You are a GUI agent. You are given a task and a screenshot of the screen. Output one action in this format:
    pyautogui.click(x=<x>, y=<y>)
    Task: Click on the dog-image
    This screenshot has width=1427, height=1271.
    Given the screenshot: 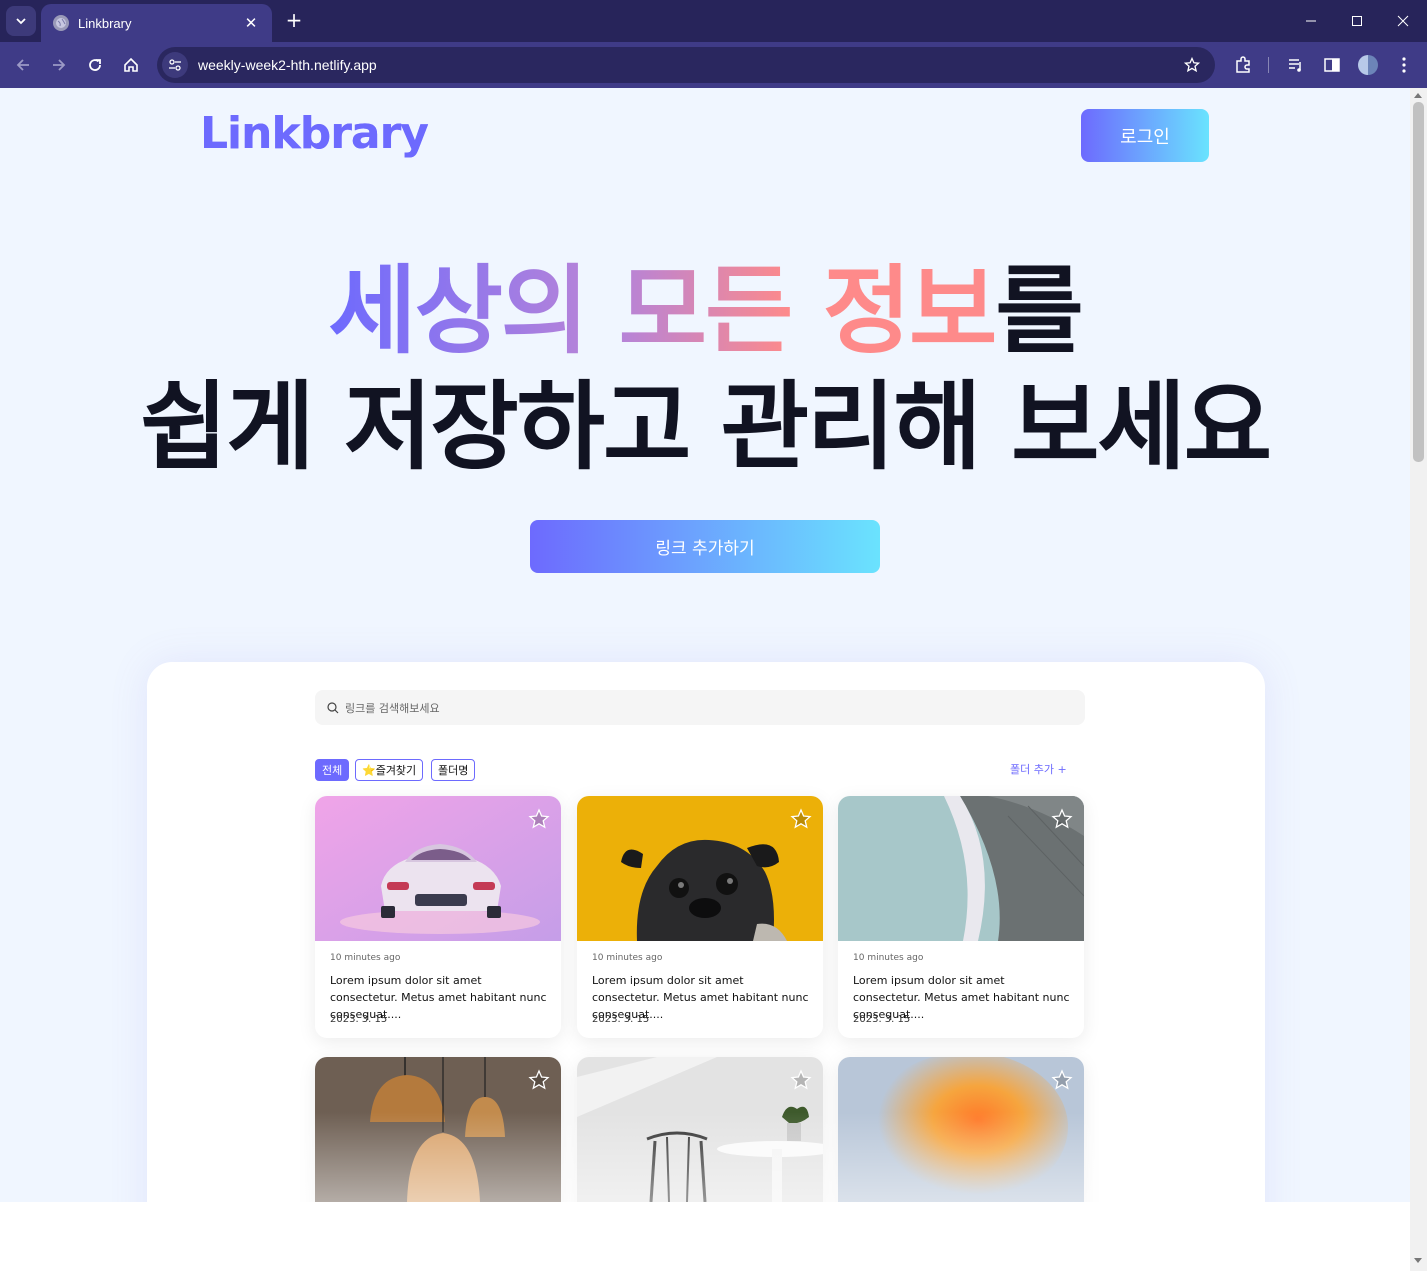 What is the action you would take?
    pyautogui.click(x=700, y=868)
    